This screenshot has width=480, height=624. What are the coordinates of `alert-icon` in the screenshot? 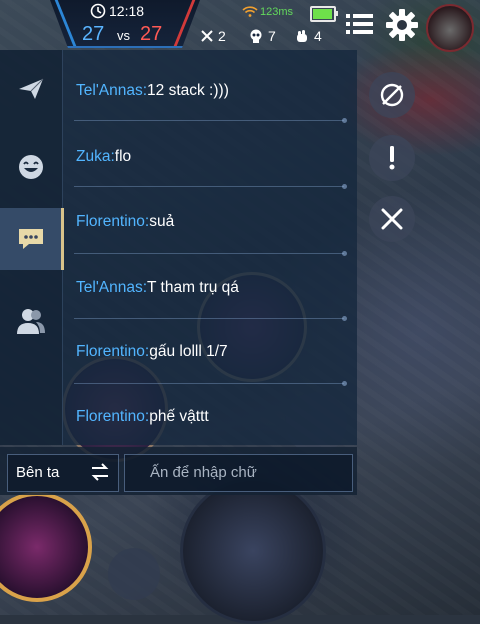 It's located at (392, 158).